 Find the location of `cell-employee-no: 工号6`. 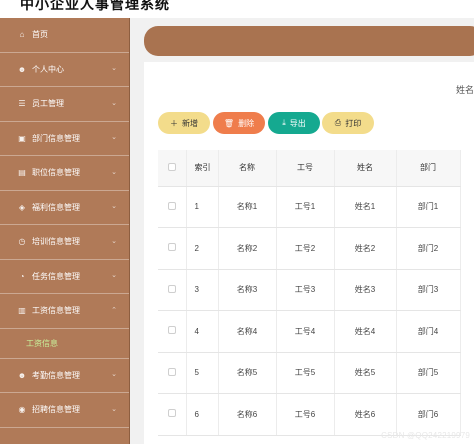

cell-employee-no: 工号6 is located at coordinates (305, 414).